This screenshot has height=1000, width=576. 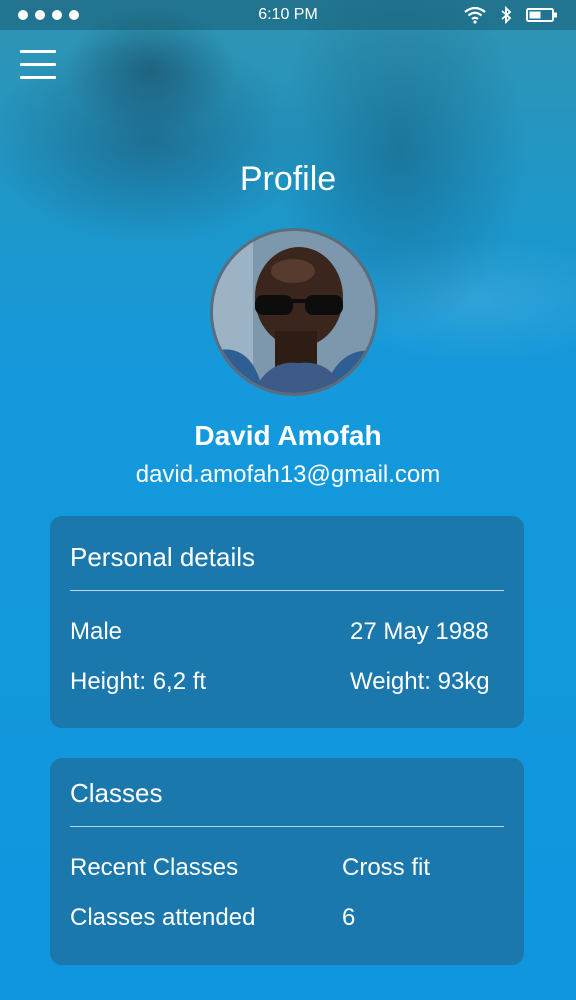 I want to click on profile-email: david.amofah13@gmail.com, so click(x=288, y=474).